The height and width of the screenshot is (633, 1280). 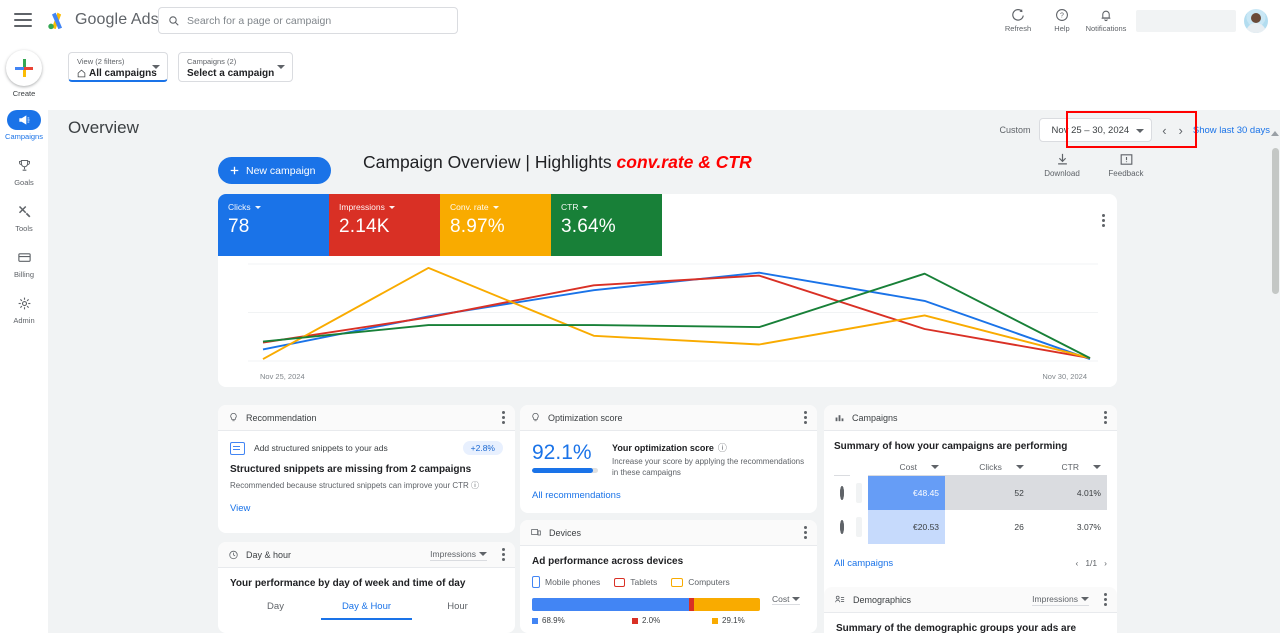 What do you see at coordinates (366, 610) in the screenshot?
I see `tab-day-and-hour: Day & Hour` at bounding box center [366, 610].